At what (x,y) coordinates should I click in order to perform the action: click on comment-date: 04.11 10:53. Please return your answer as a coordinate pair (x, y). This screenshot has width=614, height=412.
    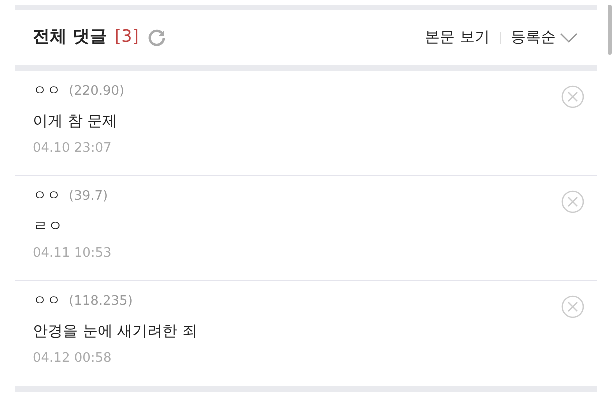
    Looking at the image, I should click on (72, 253).